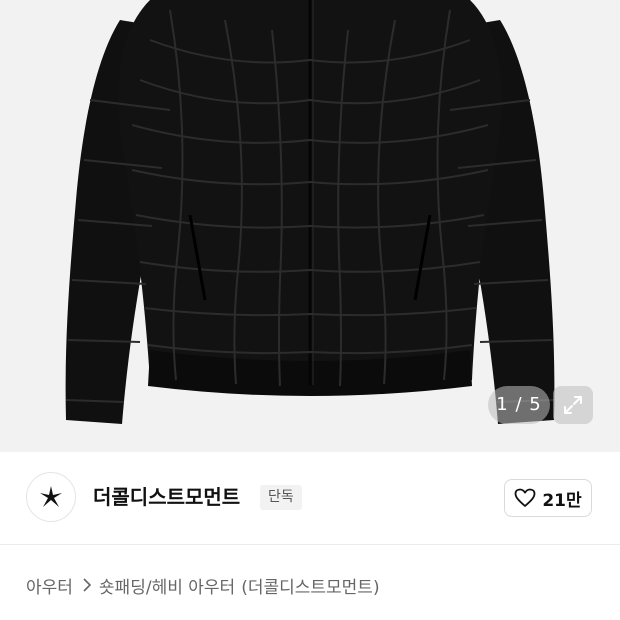 This screenshot has width=620, height=620. Describe the element at coordinates (167, 585) in the screenshot. I see `breadcrumb-subcategory: 숏패딩/헤비 아우터` at that location.